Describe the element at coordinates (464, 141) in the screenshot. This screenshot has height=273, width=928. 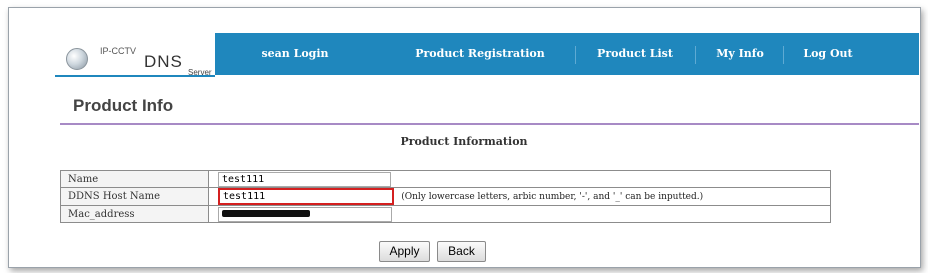
I see `section-title: Product Information` at that location.